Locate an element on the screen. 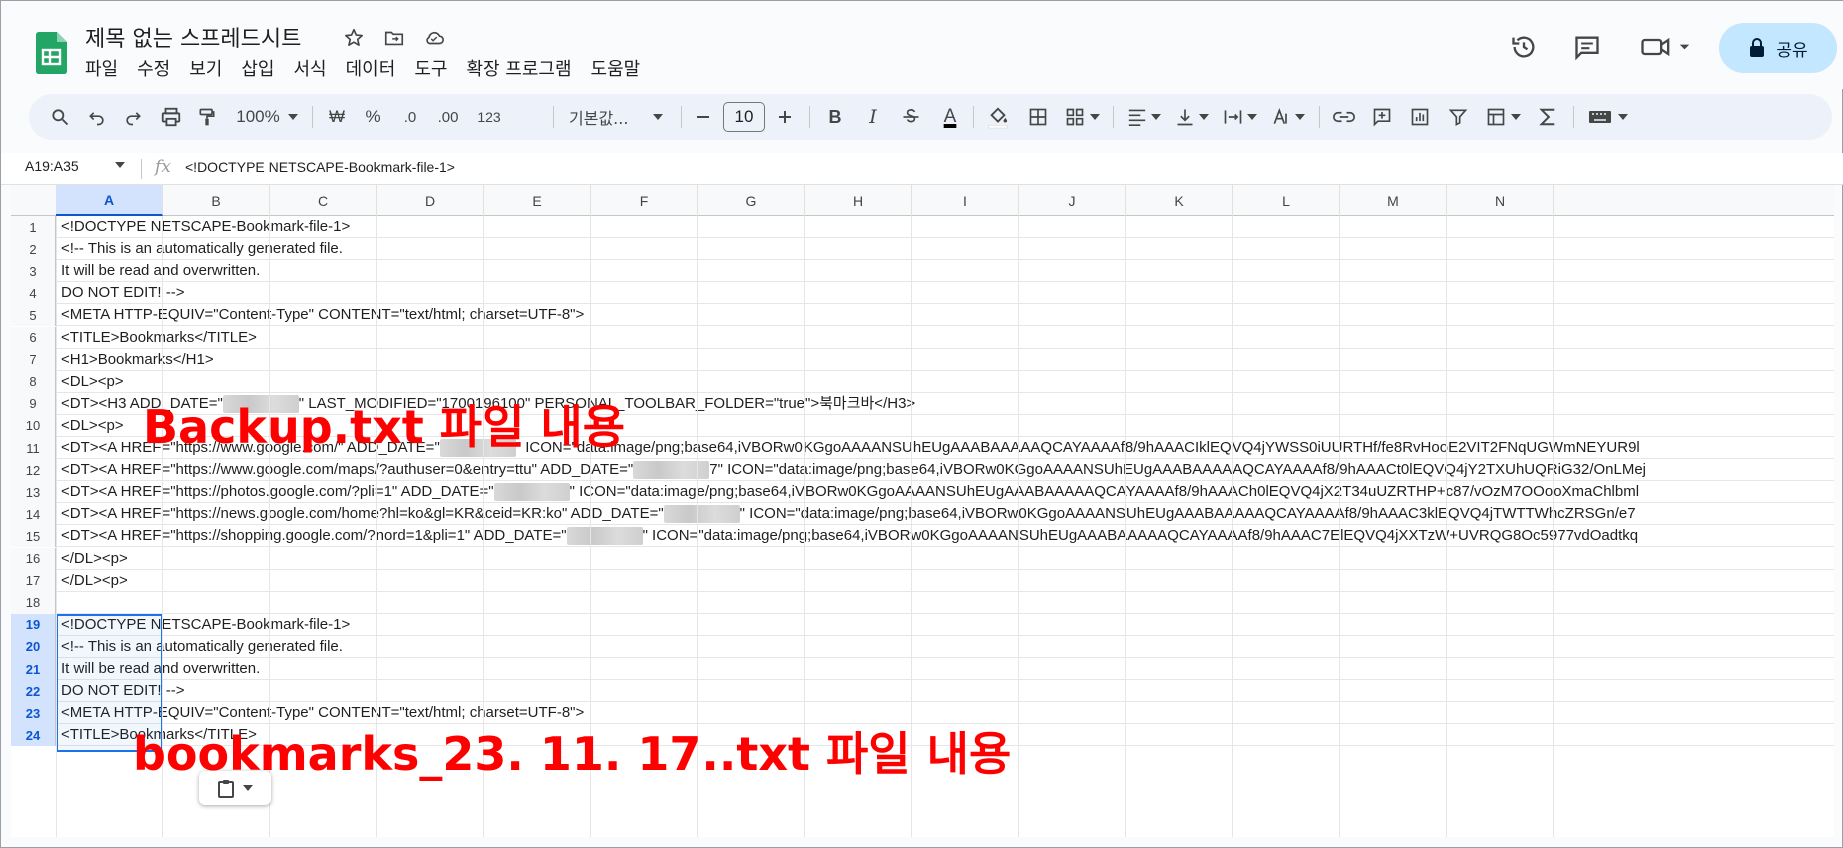 Image resolution: width=1843 pixels, height=848 pixels. name-box: A19:A35 is located at coordinates (52, 166).